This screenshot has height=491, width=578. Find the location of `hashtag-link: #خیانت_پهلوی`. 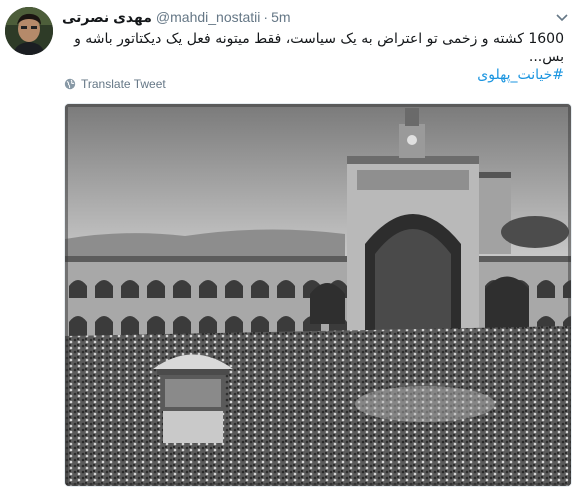

hashtag-link: #خیانت_پهلوی is located at coordinates (520, 75).